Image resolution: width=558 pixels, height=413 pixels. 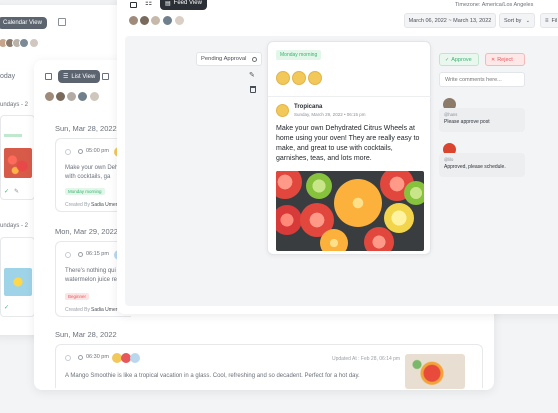 What do you see at coordinates (467, 122) in the screenshot?
I see `comment-text: Please approve post` at bounding box center [467, 122].